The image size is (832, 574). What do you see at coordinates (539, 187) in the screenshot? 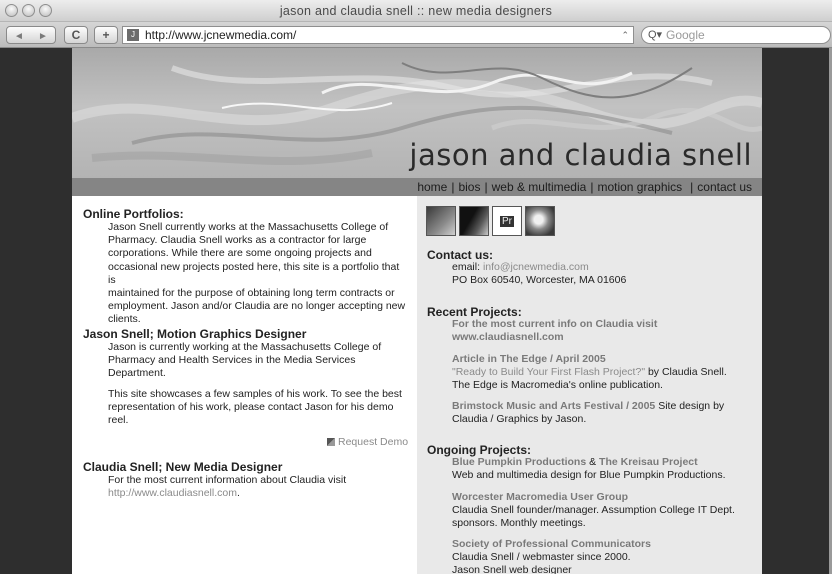
I see `nav-web-multimedia: web & multimedia` at bounding box center [539, 187].